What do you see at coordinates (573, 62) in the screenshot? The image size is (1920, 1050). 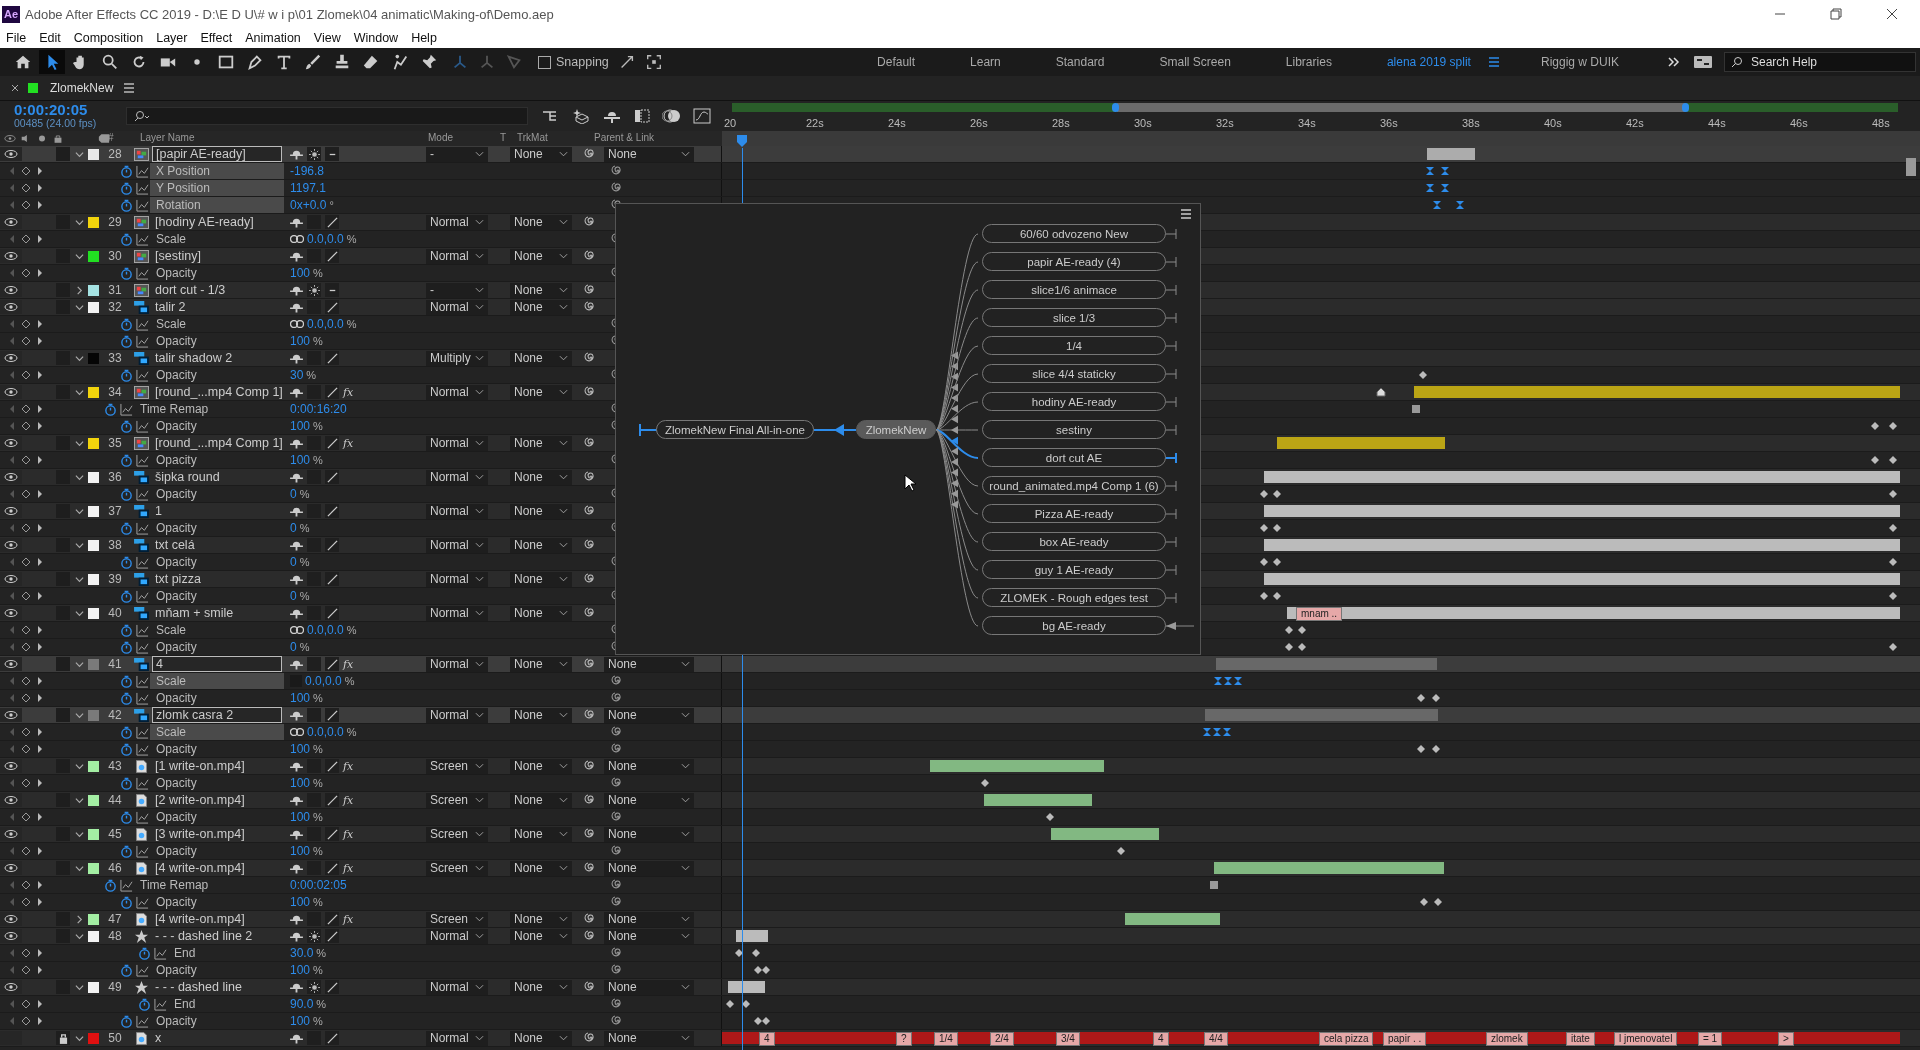 I see `snapping-checkbox: Snapping` at bounding box center [573, 62].